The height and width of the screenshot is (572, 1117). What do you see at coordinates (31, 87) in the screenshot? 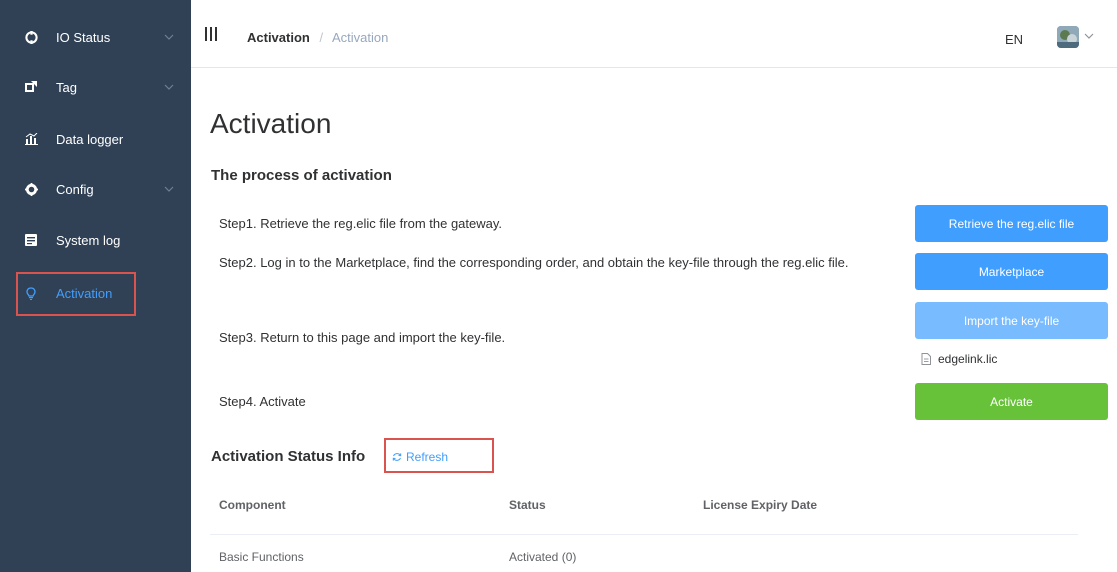
I see `tag-icon` at bounding box center [31, 87].